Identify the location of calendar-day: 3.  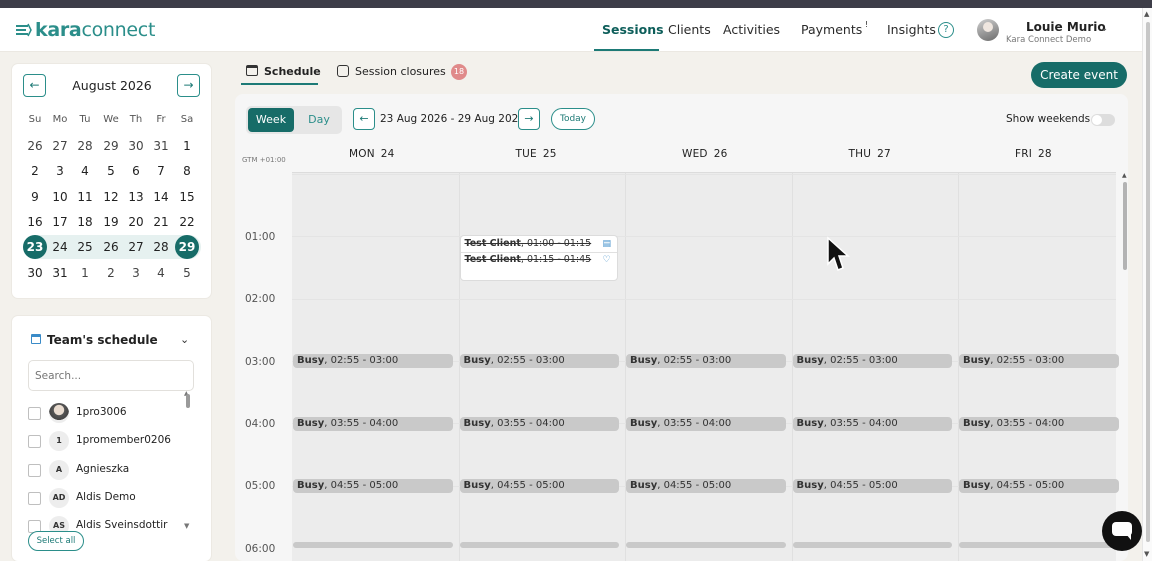
(60, 171).